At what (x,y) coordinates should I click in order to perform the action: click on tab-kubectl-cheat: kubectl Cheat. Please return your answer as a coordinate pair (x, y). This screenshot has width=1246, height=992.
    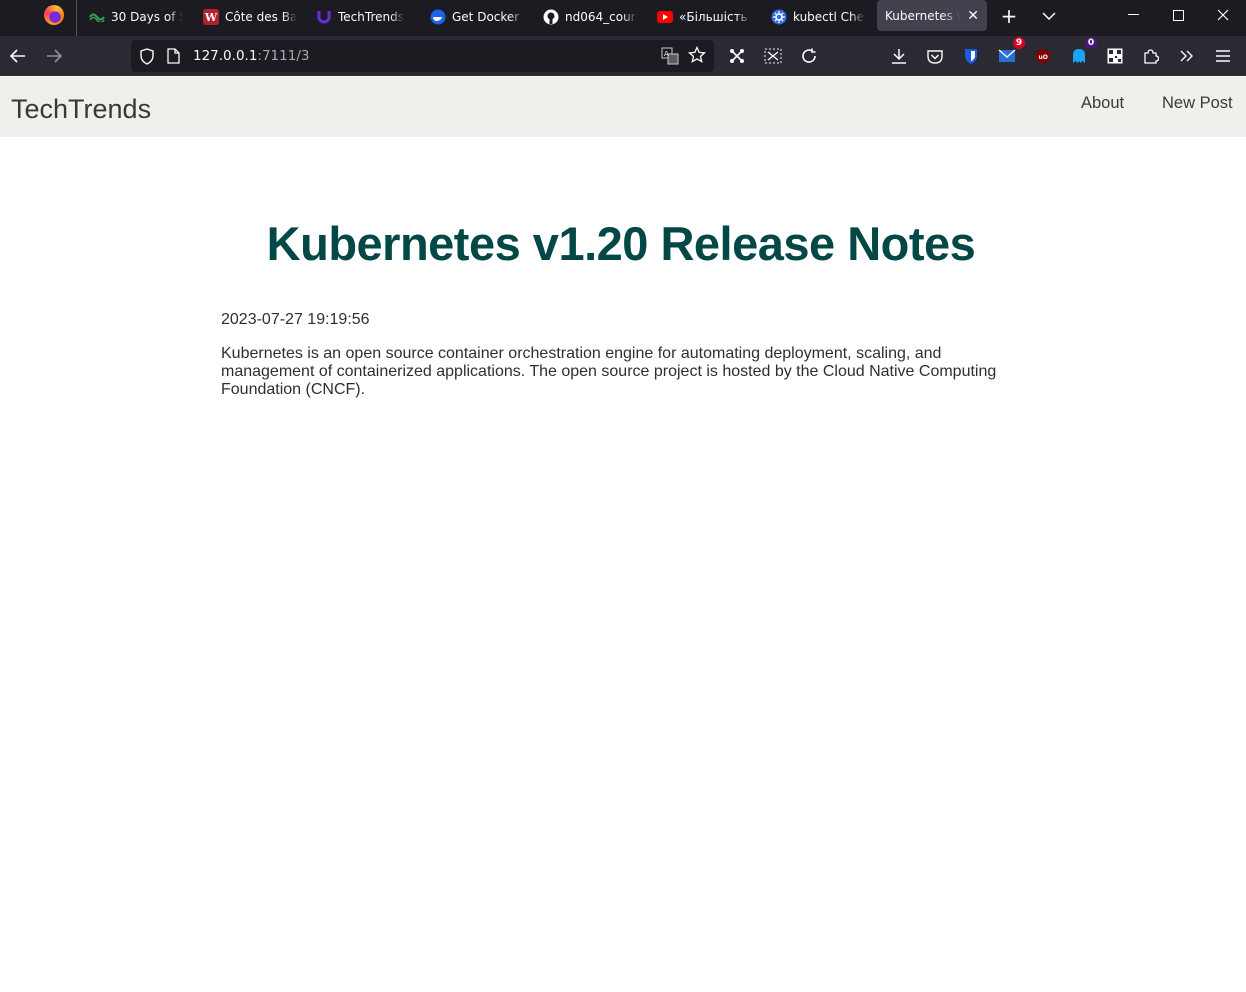
    Looking at the image, I should click on (818, 17).